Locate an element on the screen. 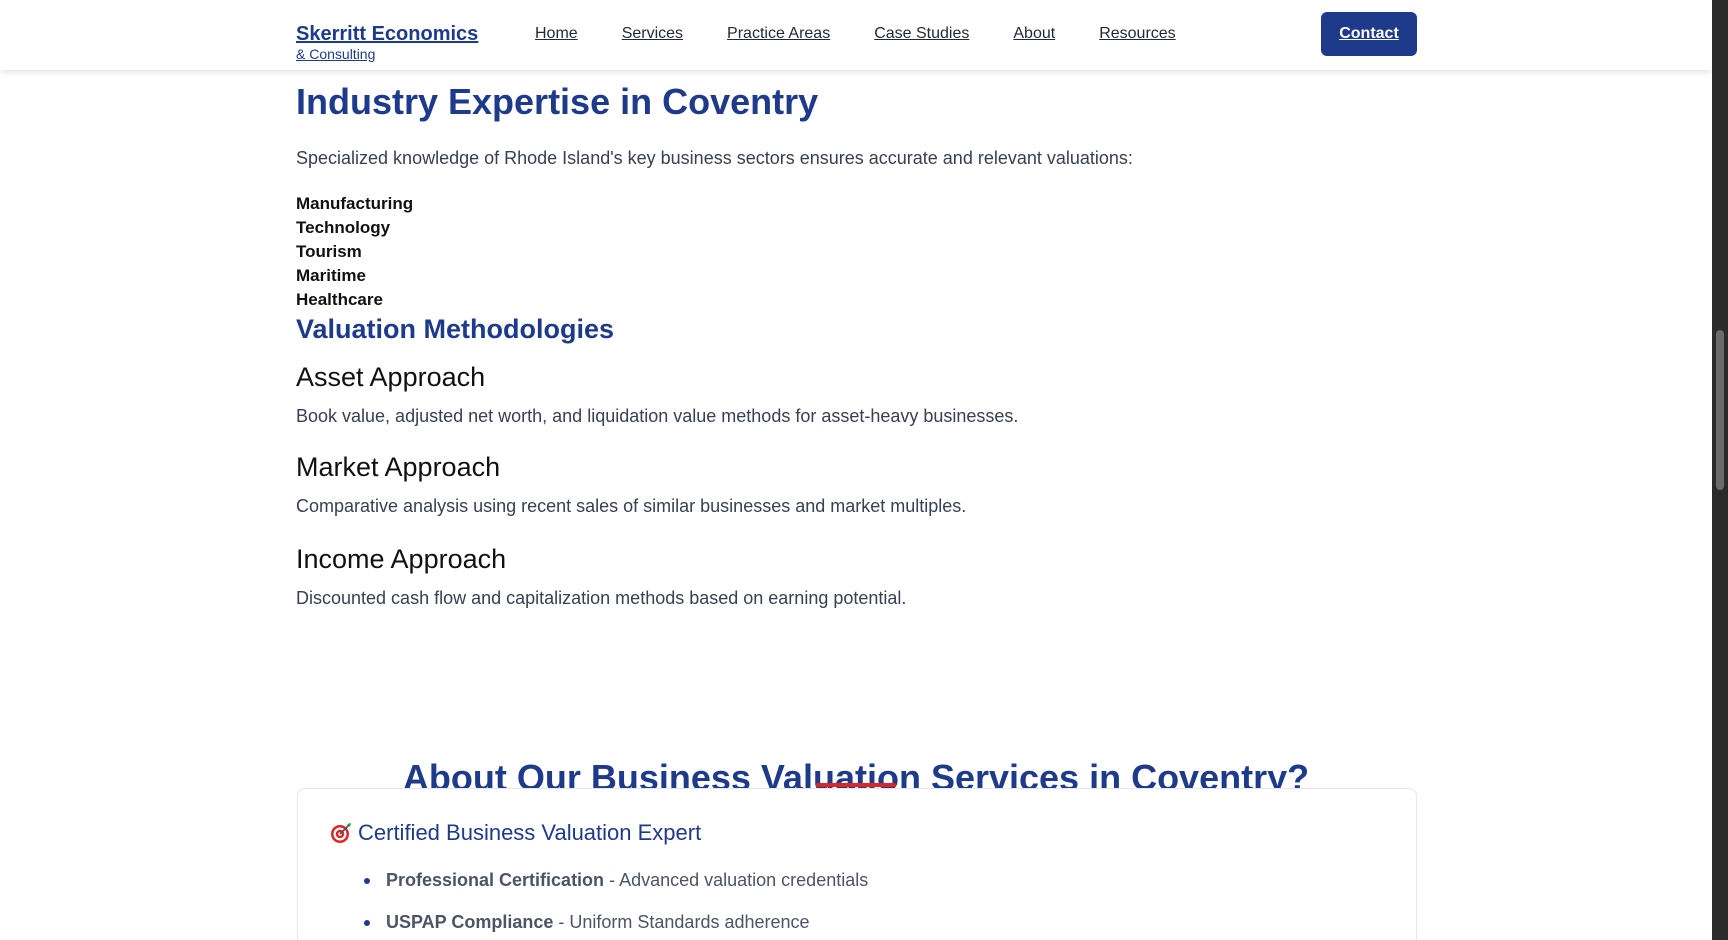 This screenshot has height=940, width=1728. approach-title: Income Approach is located at coordinates (401, 559).